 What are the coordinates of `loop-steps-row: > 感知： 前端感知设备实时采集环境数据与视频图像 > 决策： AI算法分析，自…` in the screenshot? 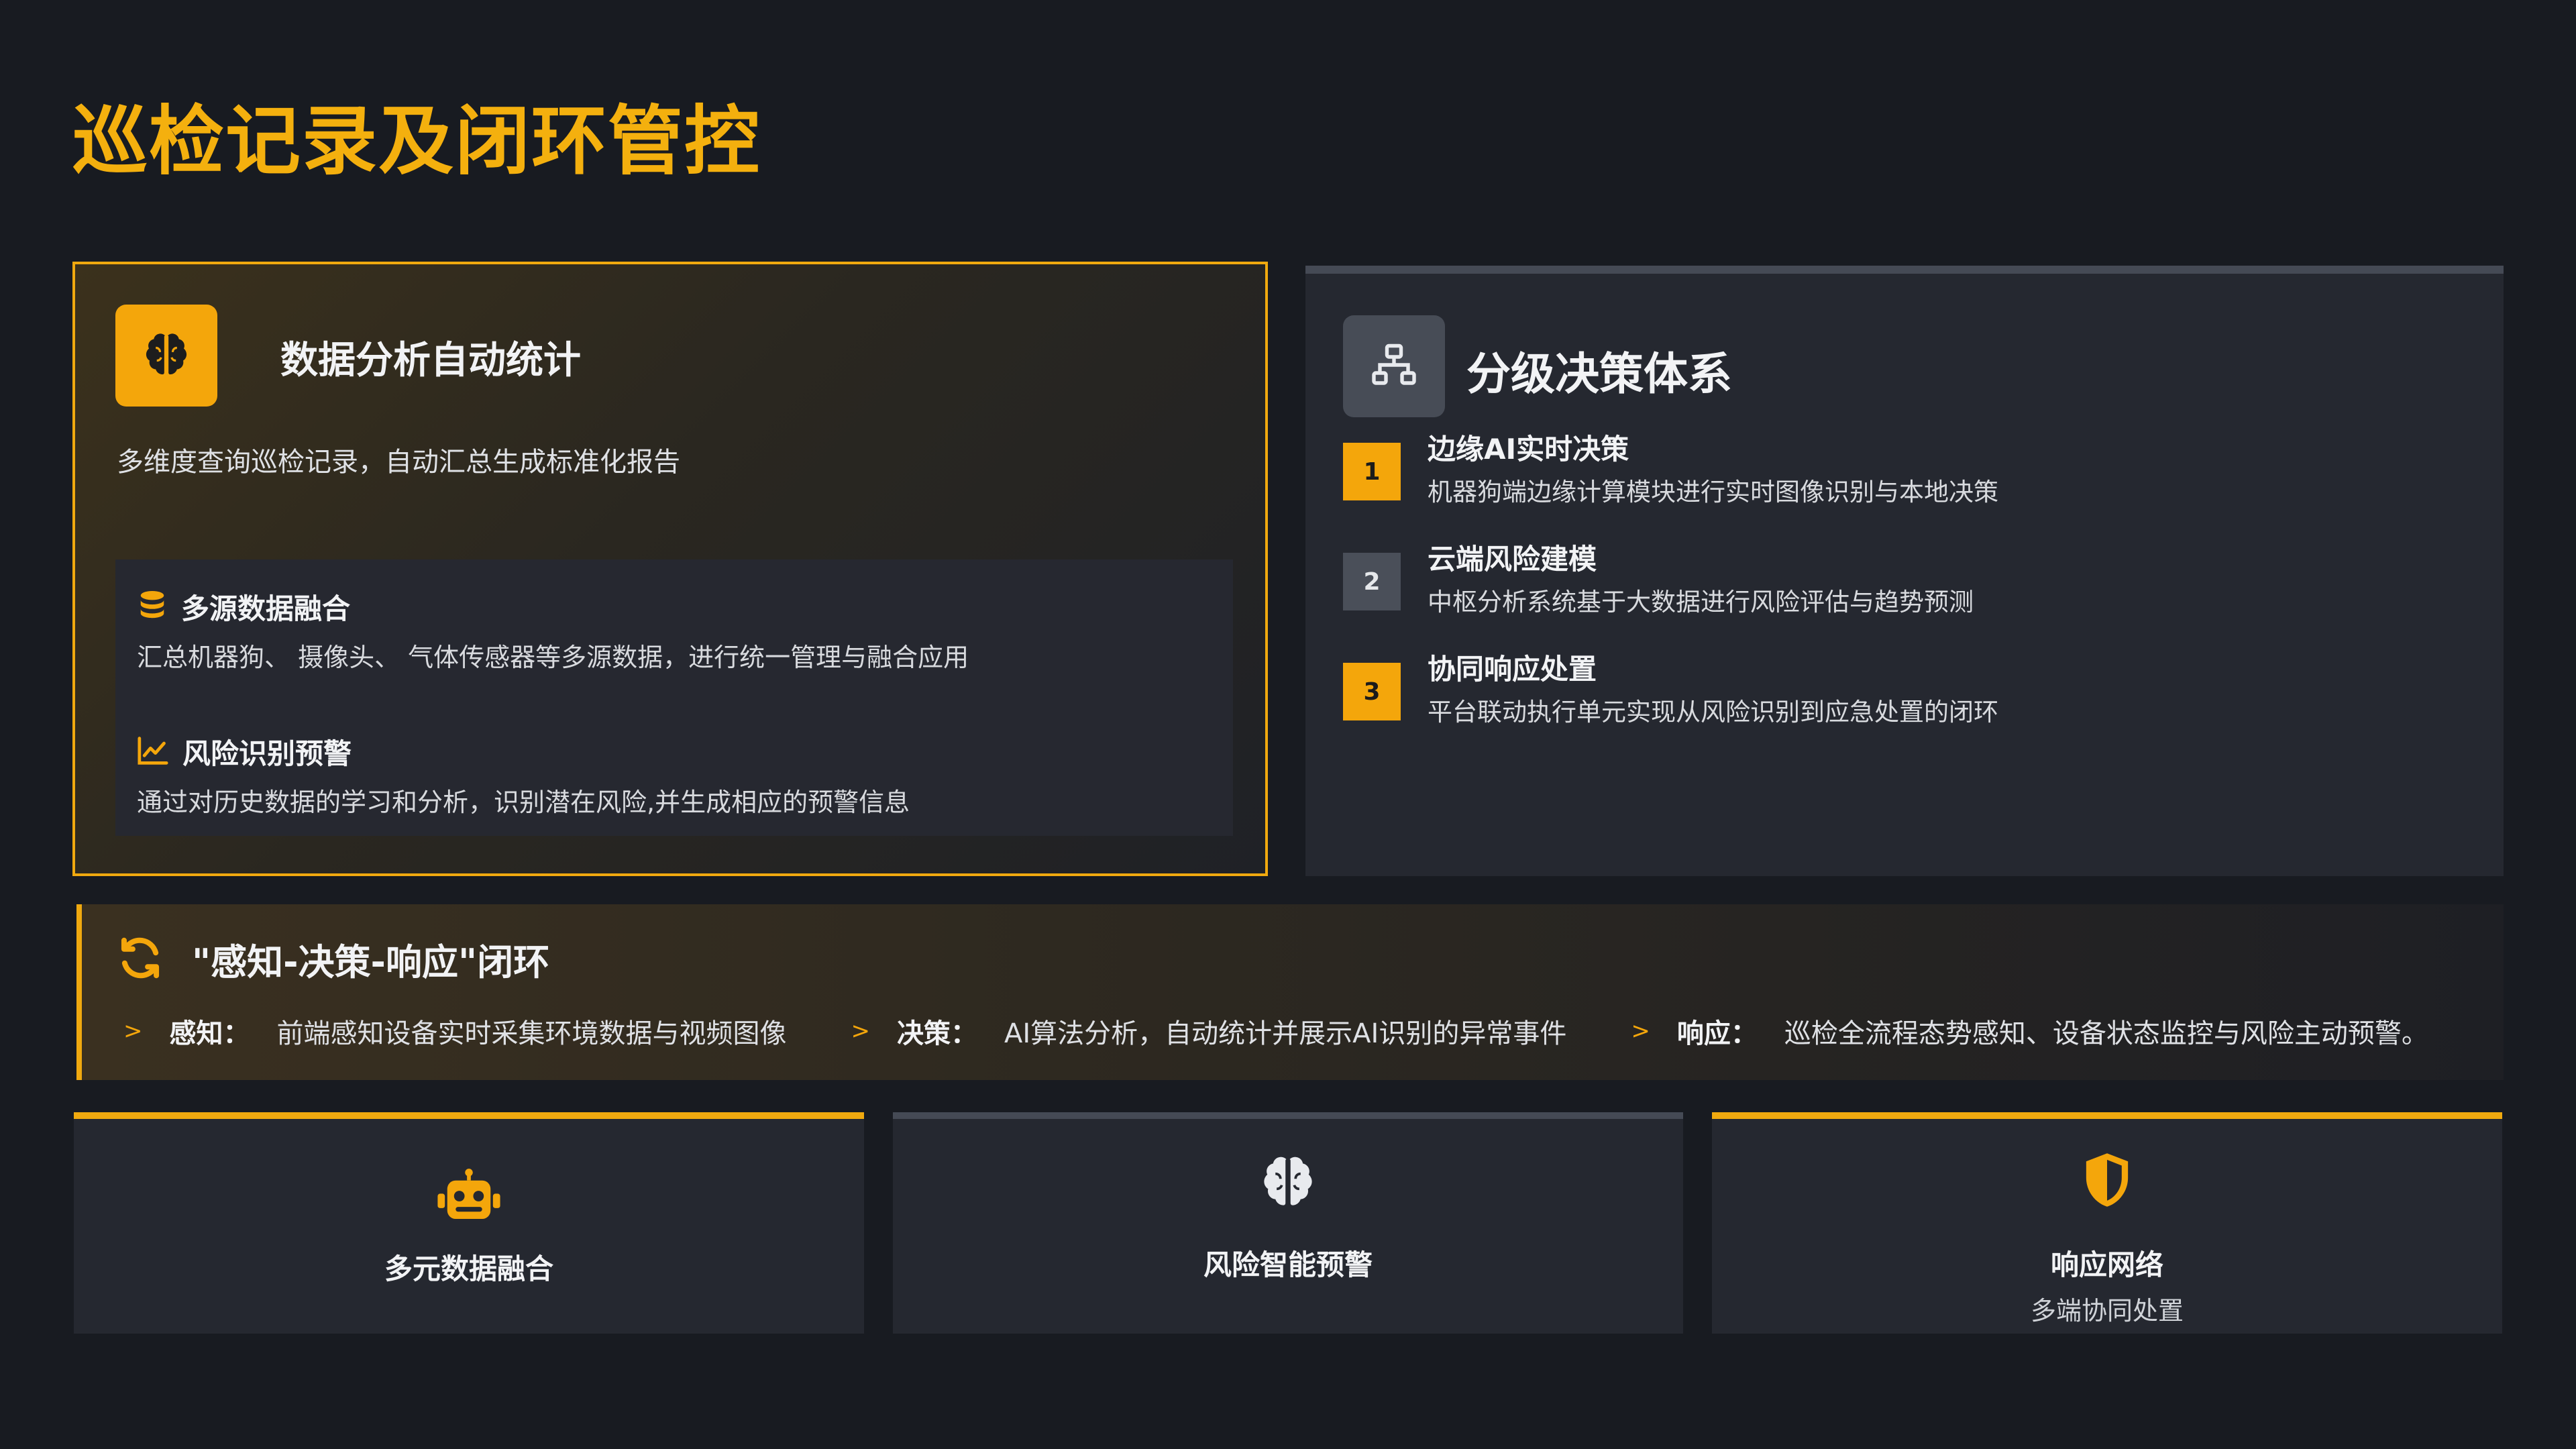 It's located at (1300, 1031).